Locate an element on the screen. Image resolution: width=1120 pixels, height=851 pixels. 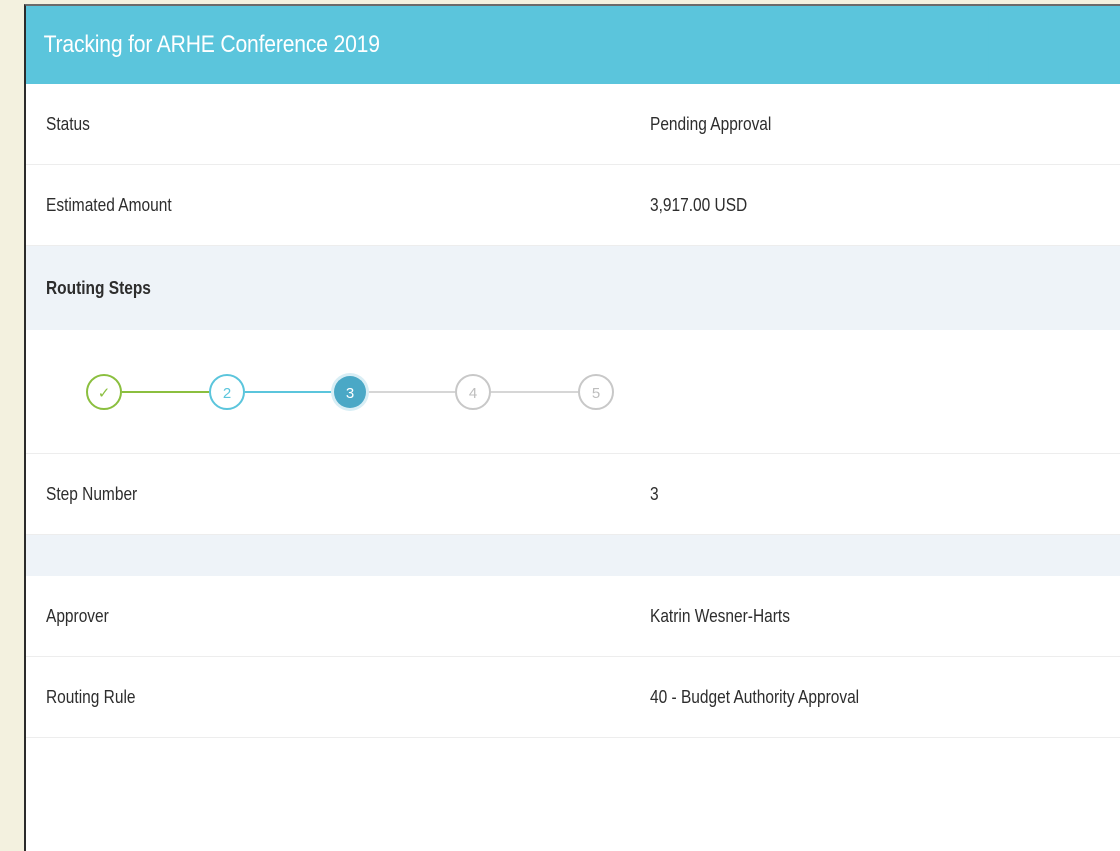
step-5-number: 5 is located at coordinates (596, 393).